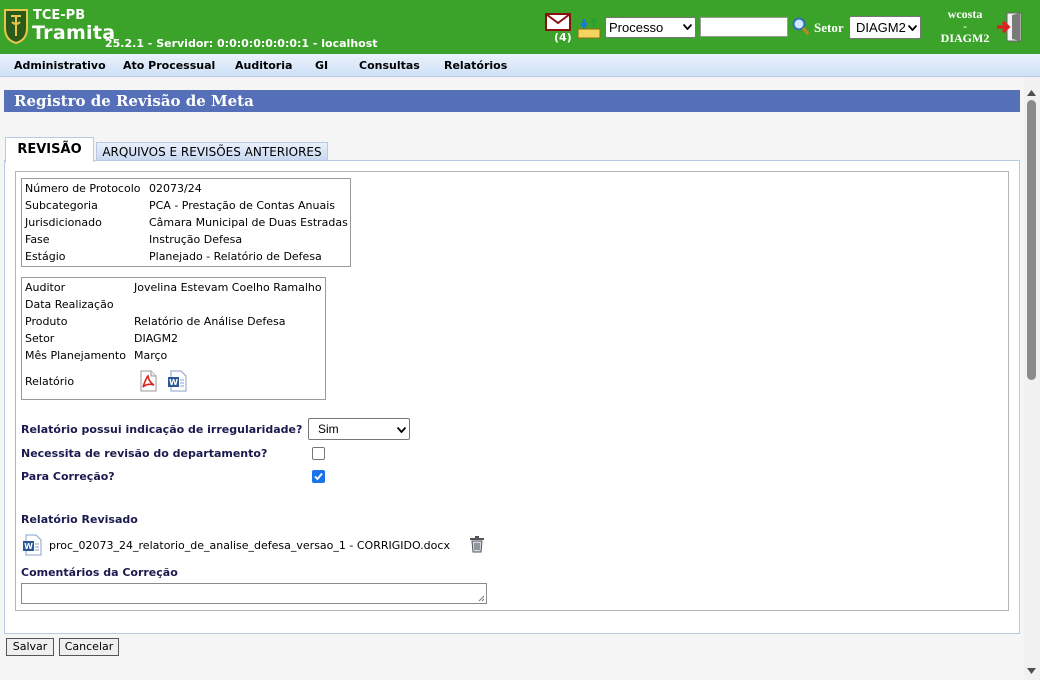  What do you see at coordinates (196, 239) in the screenshot?
I see `fase-value: Instrução Defesa` at bounding box center [196, 239].